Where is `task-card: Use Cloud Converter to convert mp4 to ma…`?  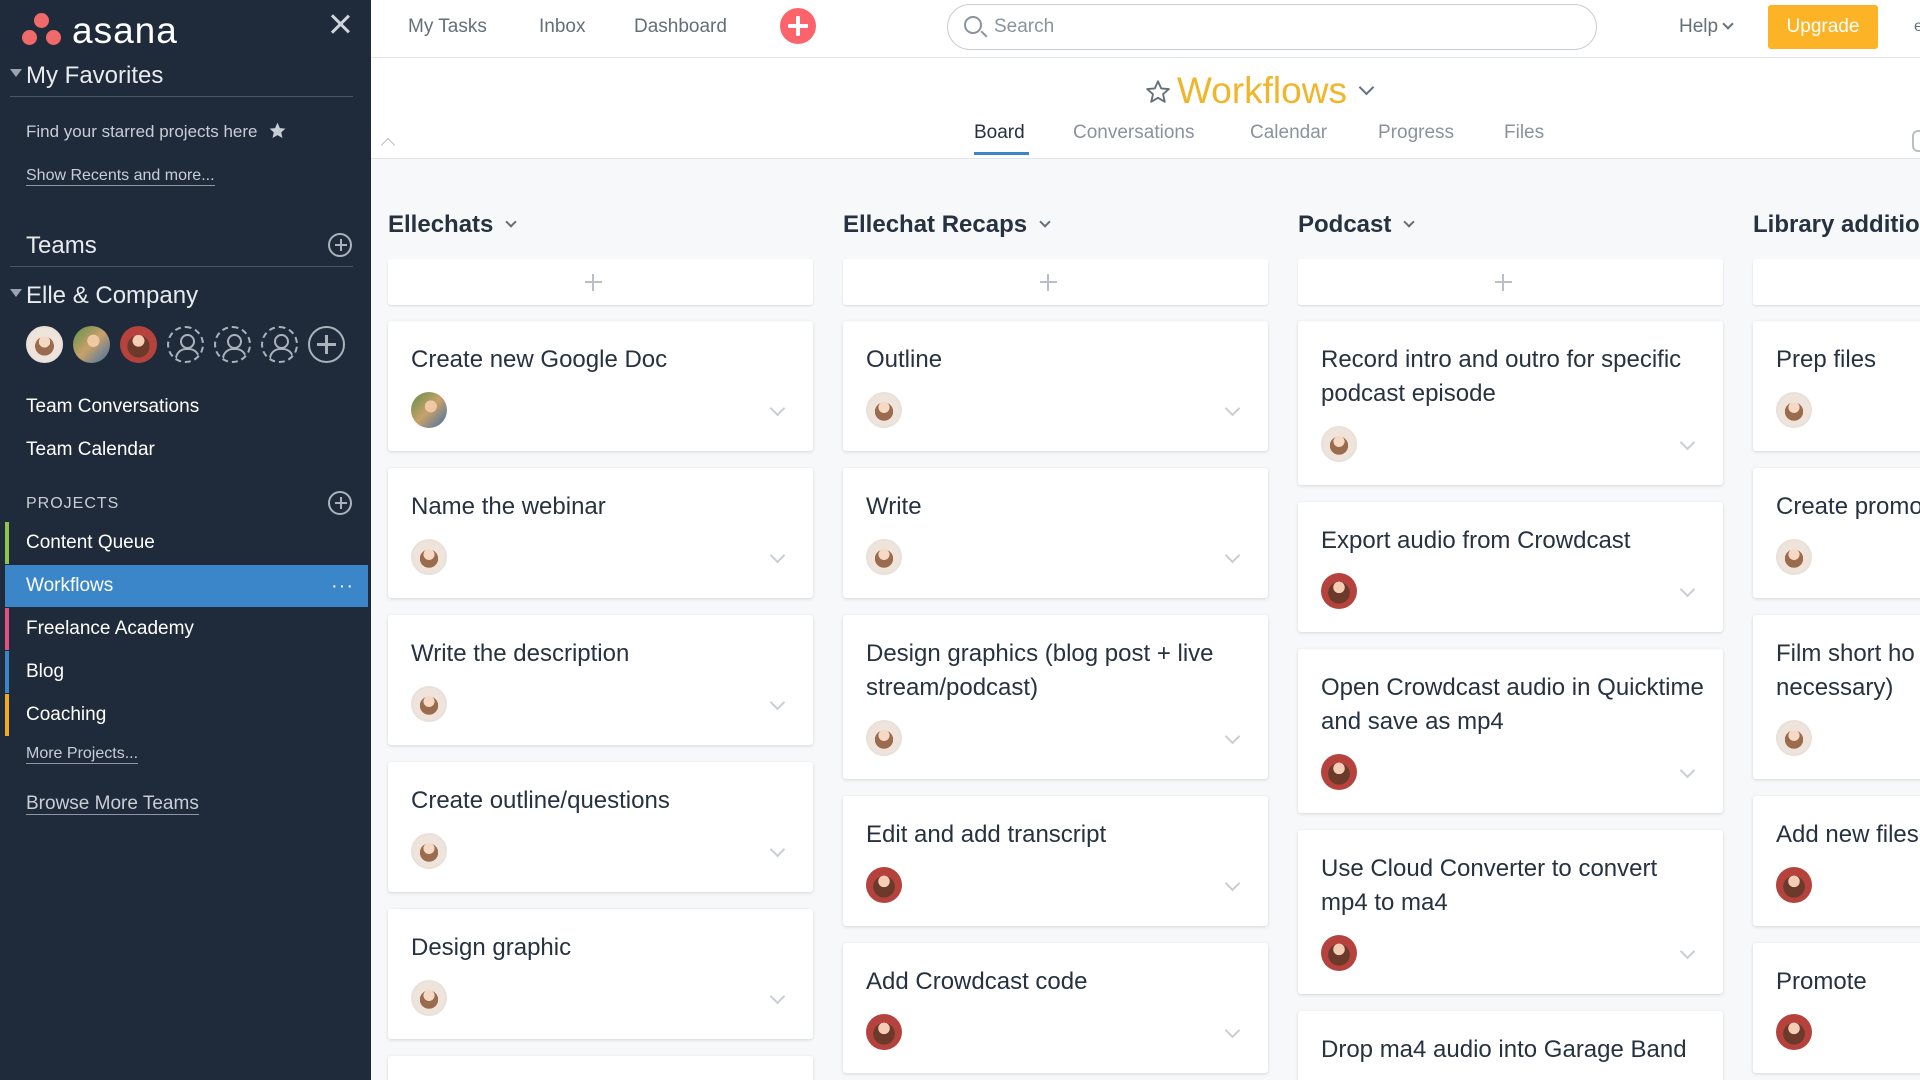 task-card: Use Cloud Converter to convert mp4 to ma… is located at coordinates (1510, 912).